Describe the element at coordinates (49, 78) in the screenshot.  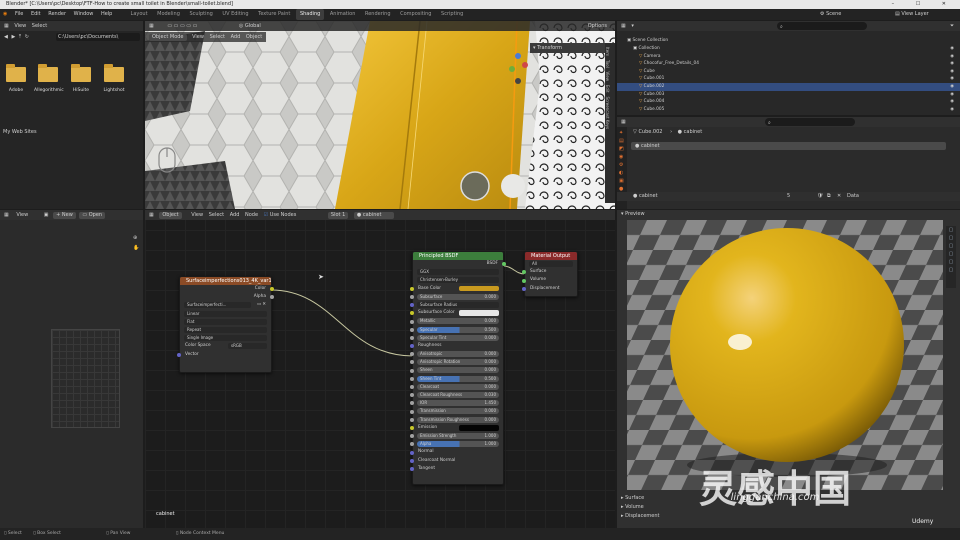
I see `folder-item: Allegorithmic` at that location.